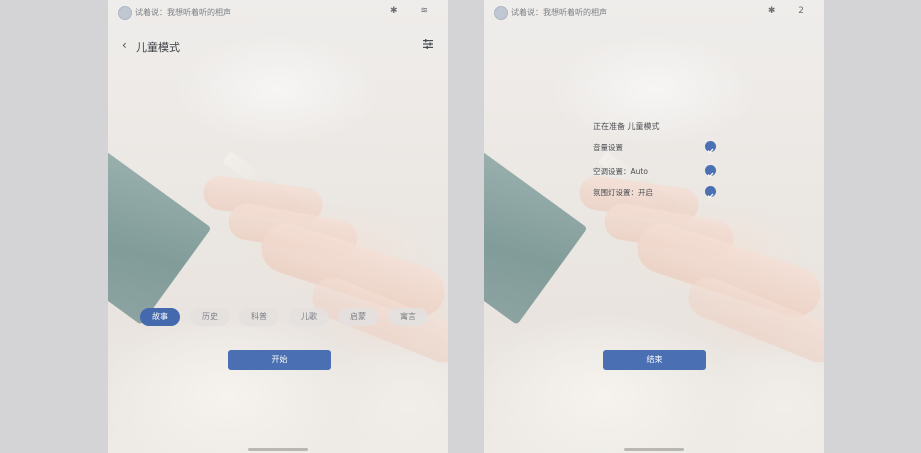  Describe the element at coordinates (626, 126) in the screenshot. I see `preparing-text: 正在准备 儿童模式` at that location.